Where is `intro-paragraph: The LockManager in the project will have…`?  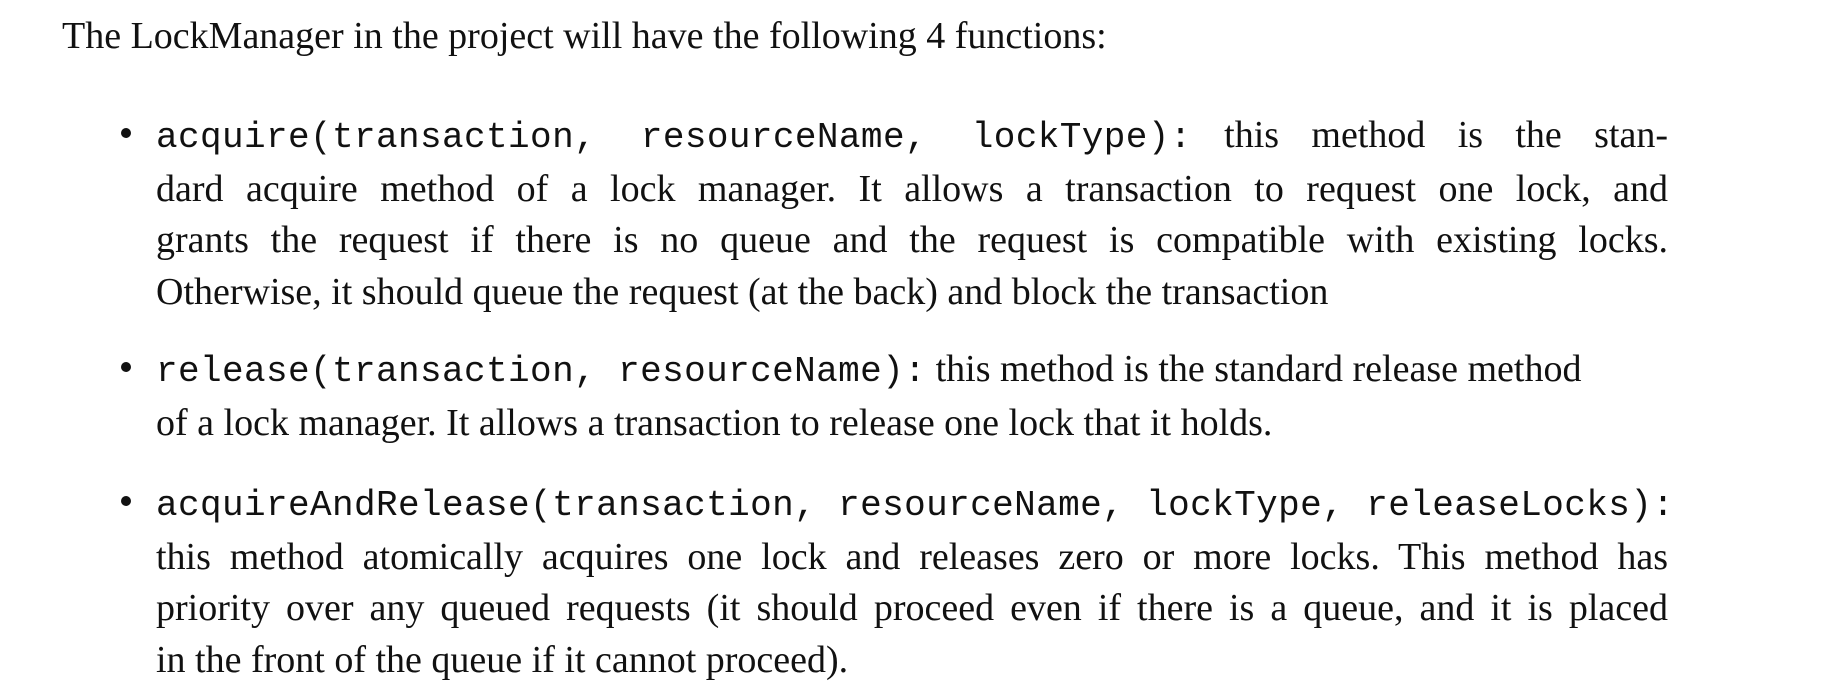 intro-paragraph: The LockManager in the project will have… is located at coordinates (584, 36).